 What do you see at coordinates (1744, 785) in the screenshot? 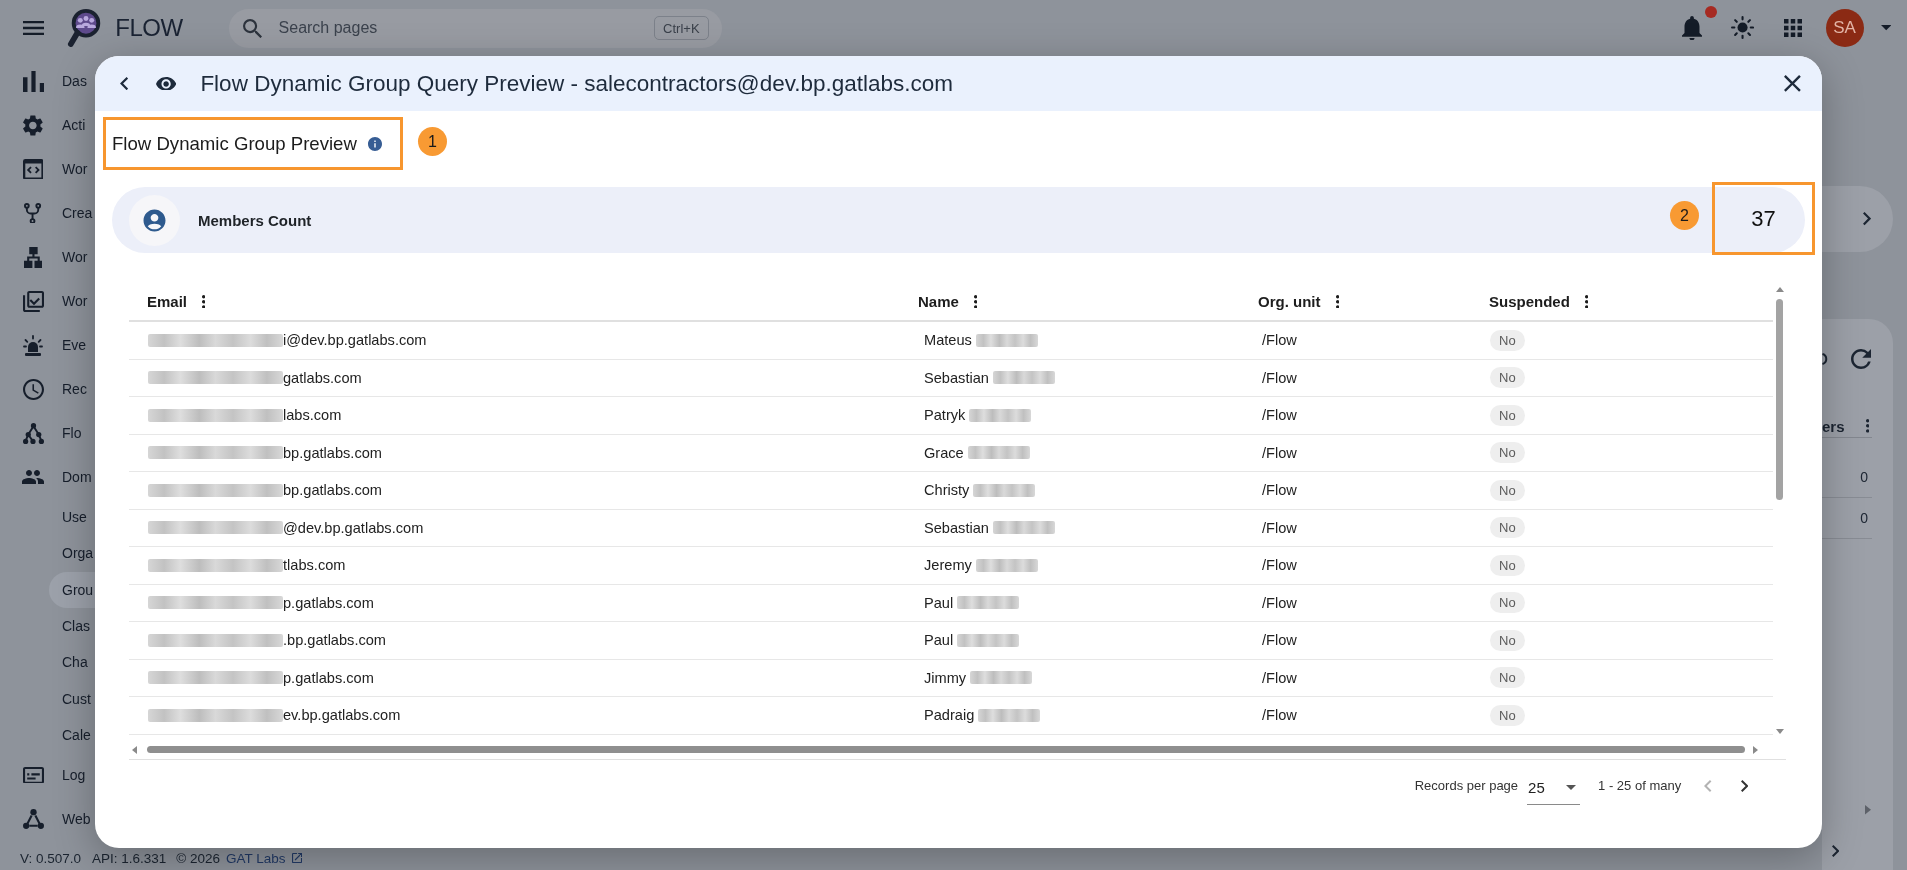
I see `next-page-icon` at bounding box center [1744, 785].